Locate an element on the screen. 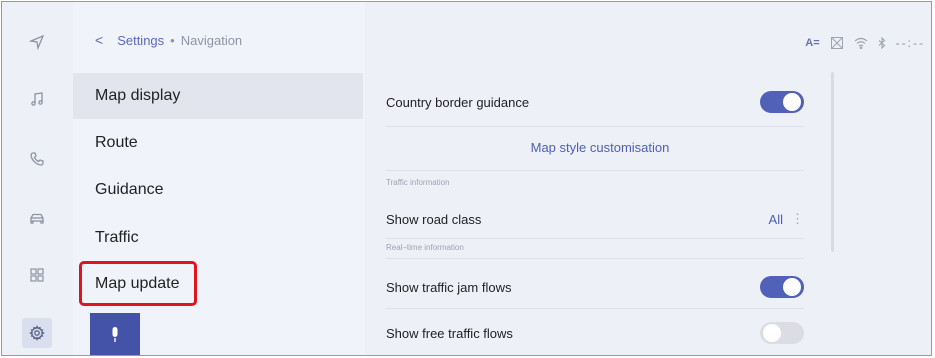  microphone-icon is located at coordinates (115, 334).